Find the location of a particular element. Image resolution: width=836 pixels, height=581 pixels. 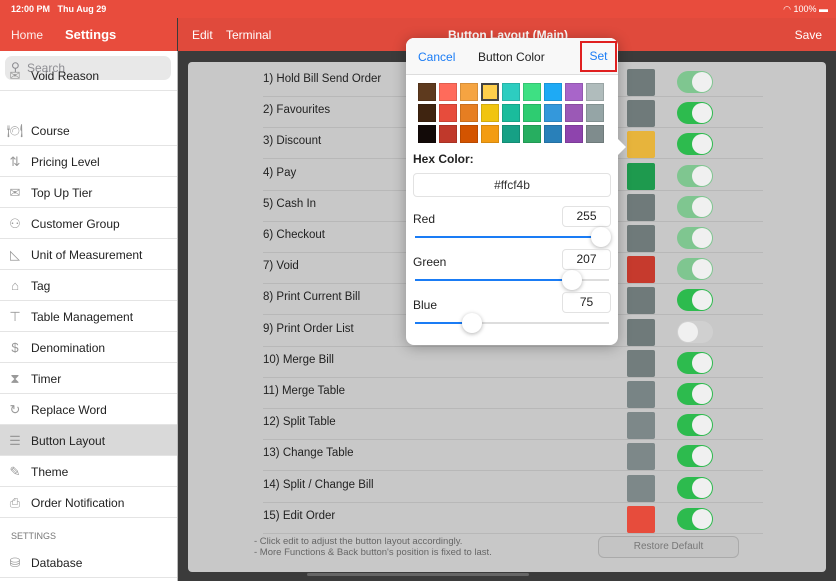

sidebar-item-order-notification: ⎙ Order Notification is located at coordinates (88, 502).